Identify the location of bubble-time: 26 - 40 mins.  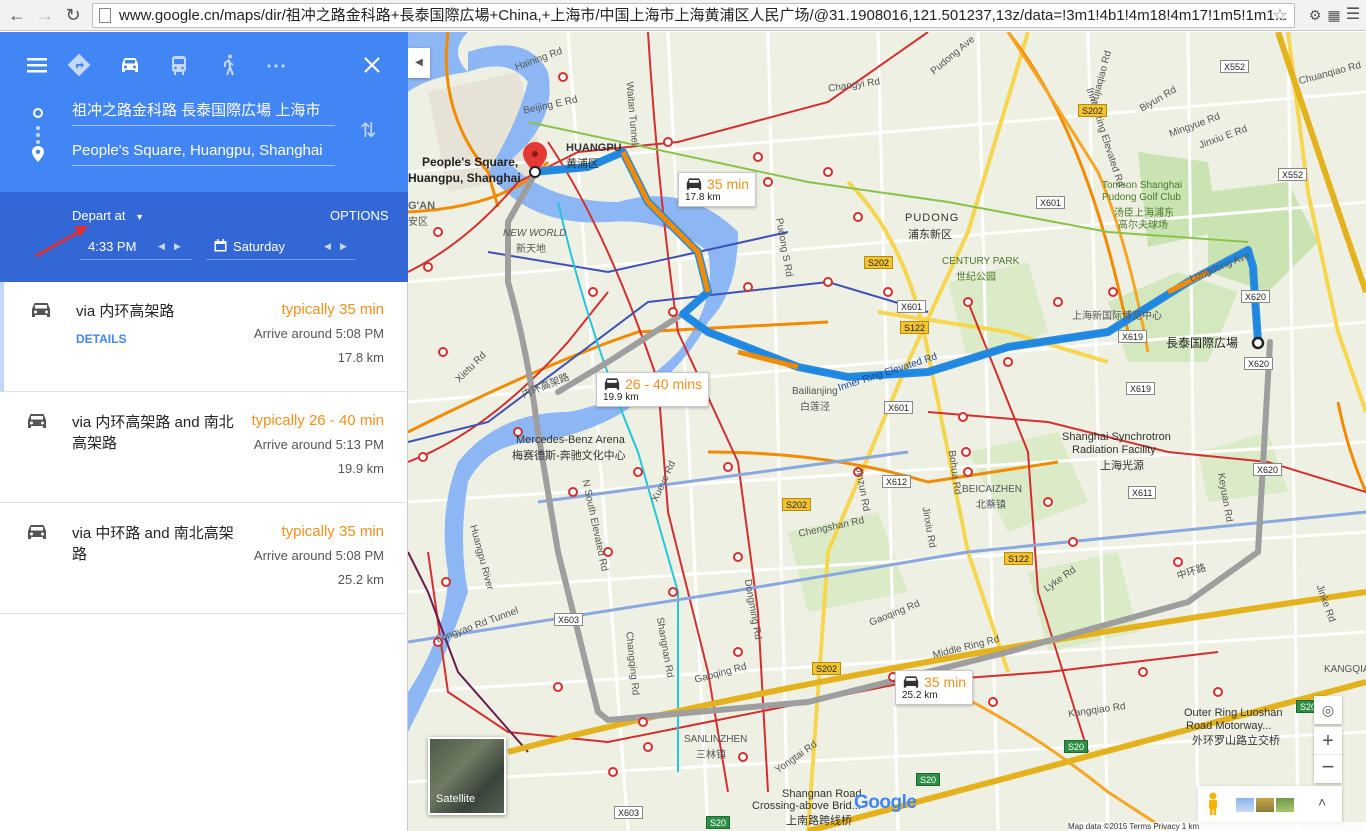
(664, 384).